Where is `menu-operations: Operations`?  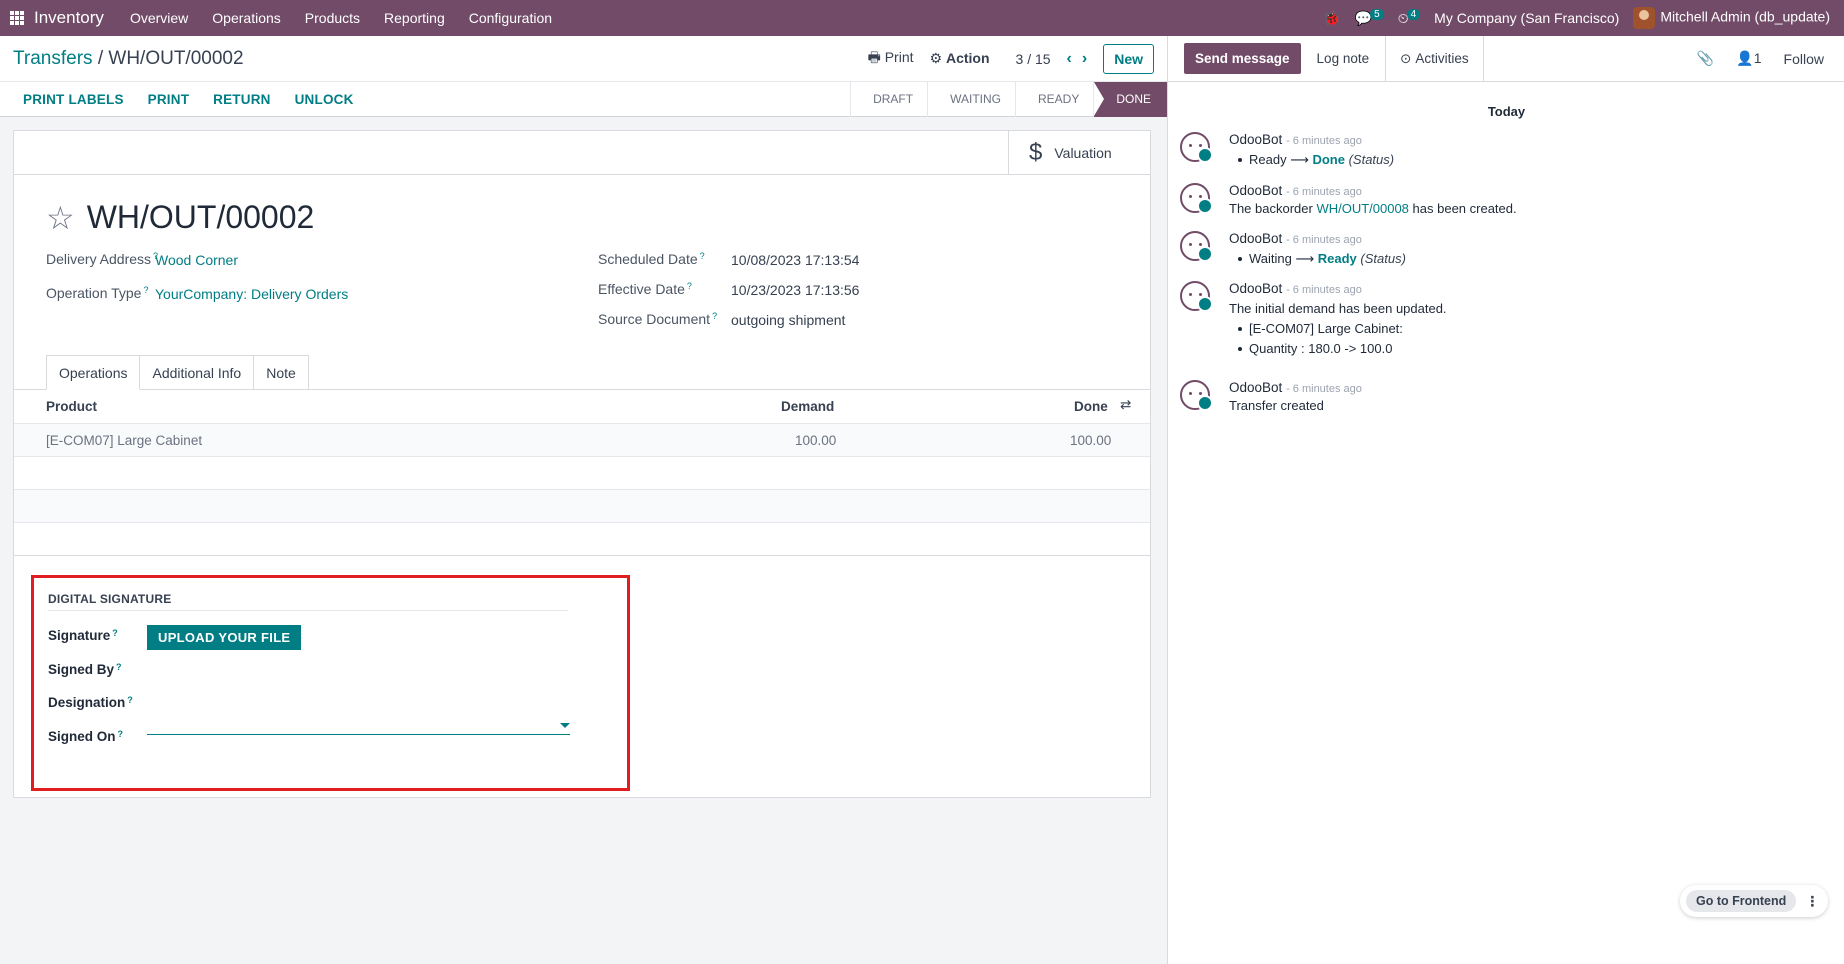 menu-operations: Operations is located at coordinates (246, 18).